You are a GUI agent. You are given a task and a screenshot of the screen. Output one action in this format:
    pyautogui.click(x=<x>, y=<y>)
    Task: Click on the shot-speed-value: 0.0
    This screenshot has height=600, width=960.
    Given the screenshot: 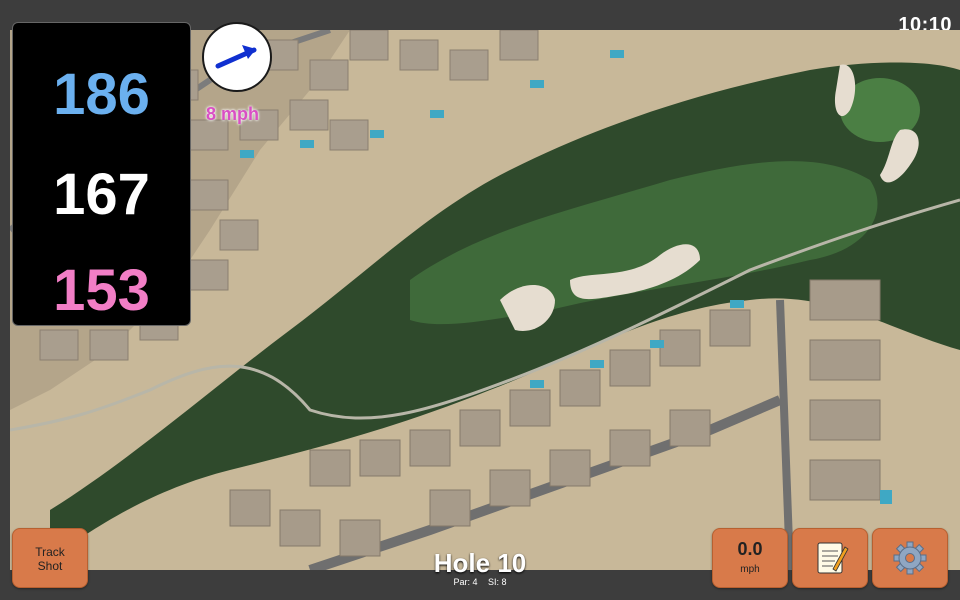 What is the action you would take?
    pyautogui.click(x=750, y=549)
    